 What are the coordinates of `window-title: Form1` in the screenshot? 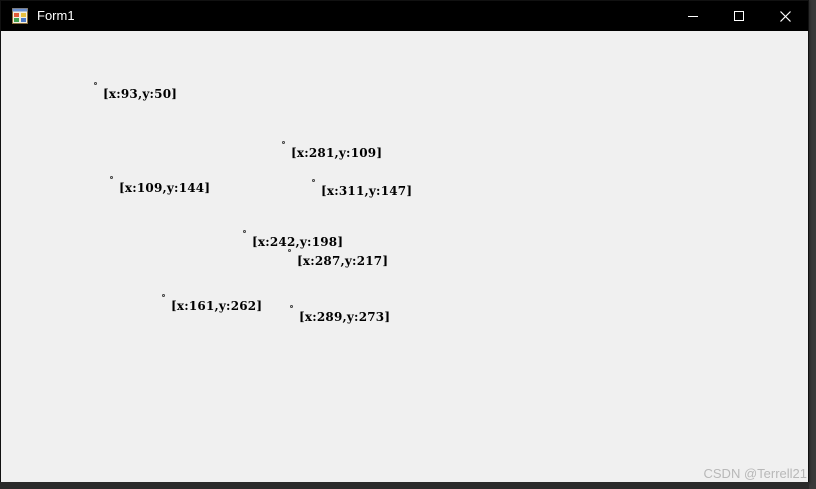 It's located at (56, 15).